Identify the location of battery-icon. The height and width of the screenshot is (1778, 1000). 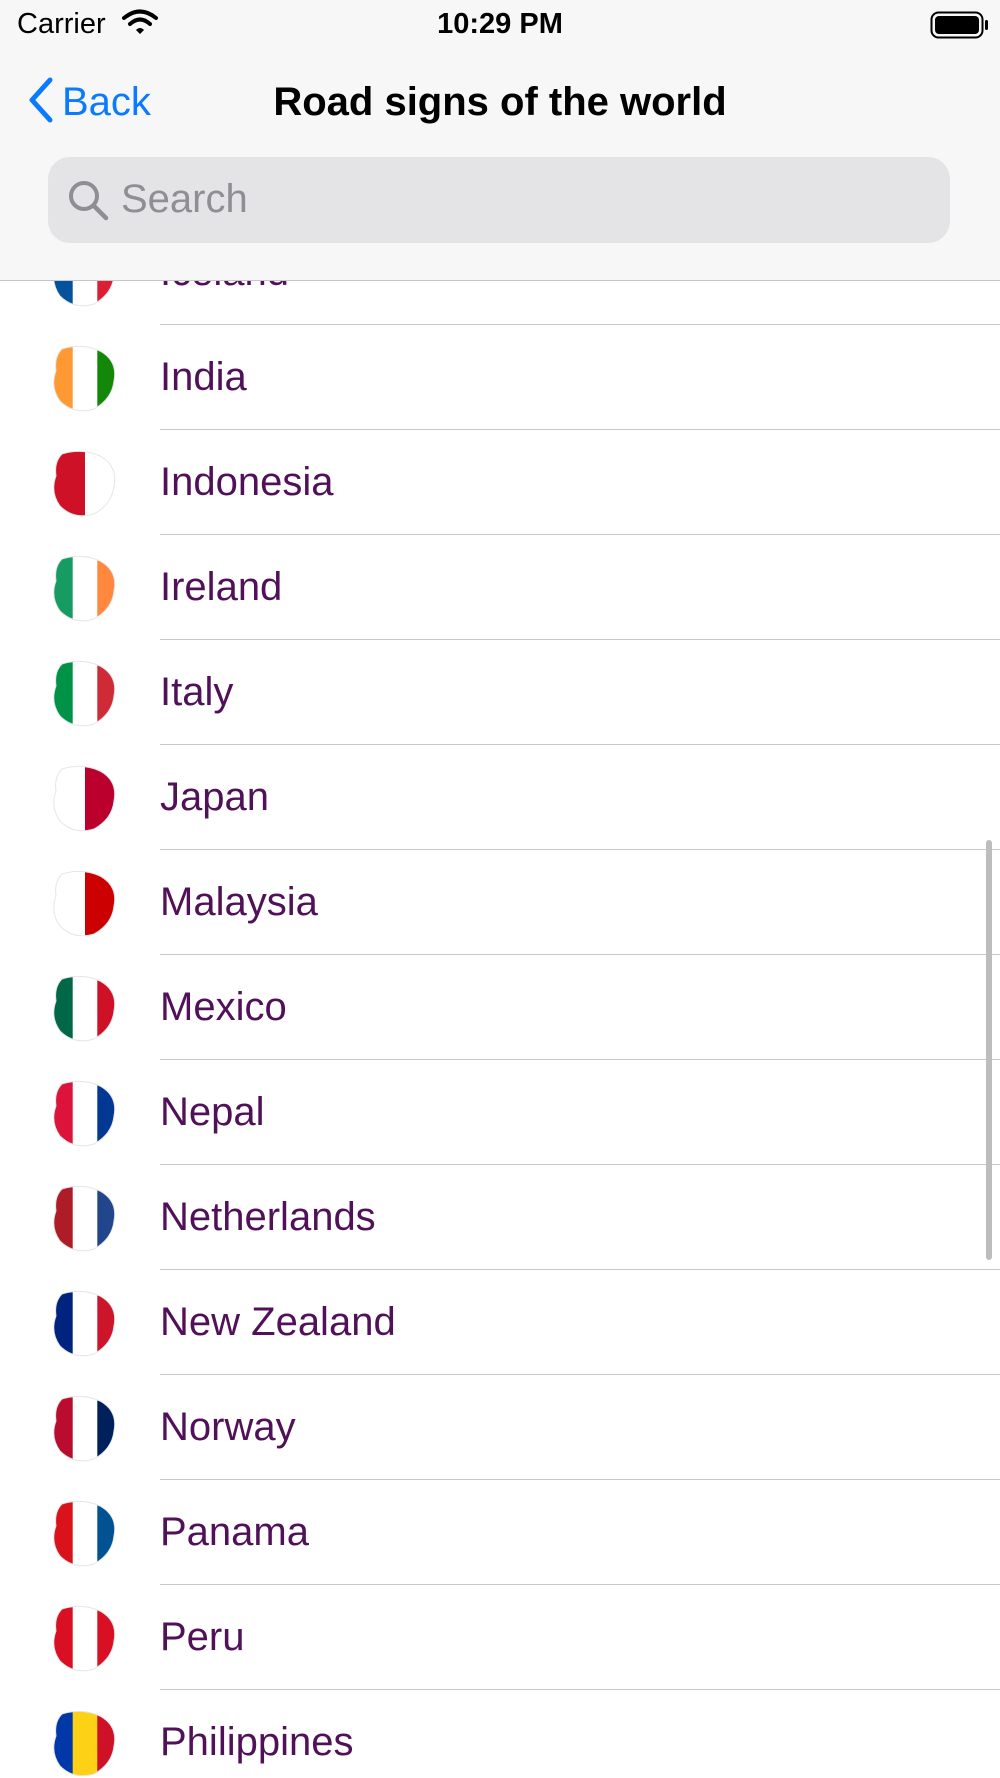
(960, 27).